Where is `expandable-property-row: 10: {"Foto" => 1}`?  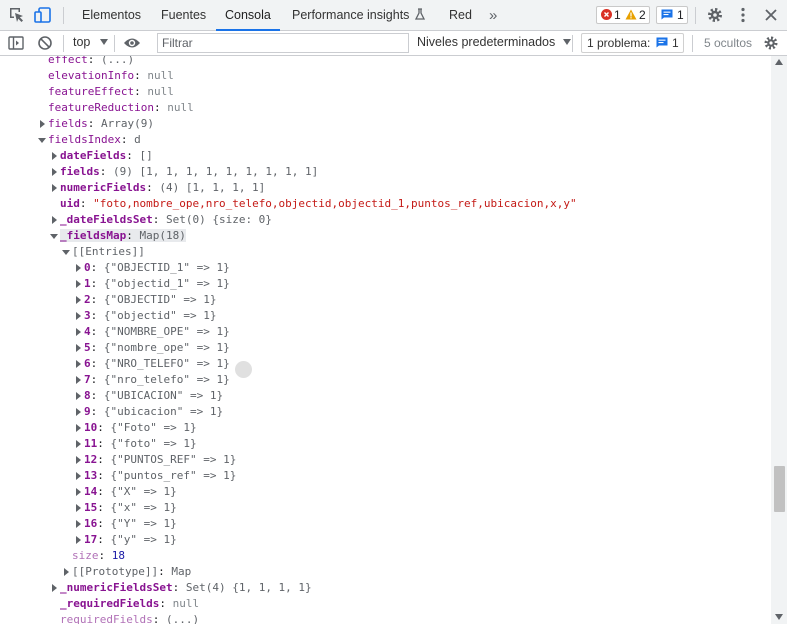 expandable-property-row: 10: {"Foto" => 1} is located at coordinates (134, 428).